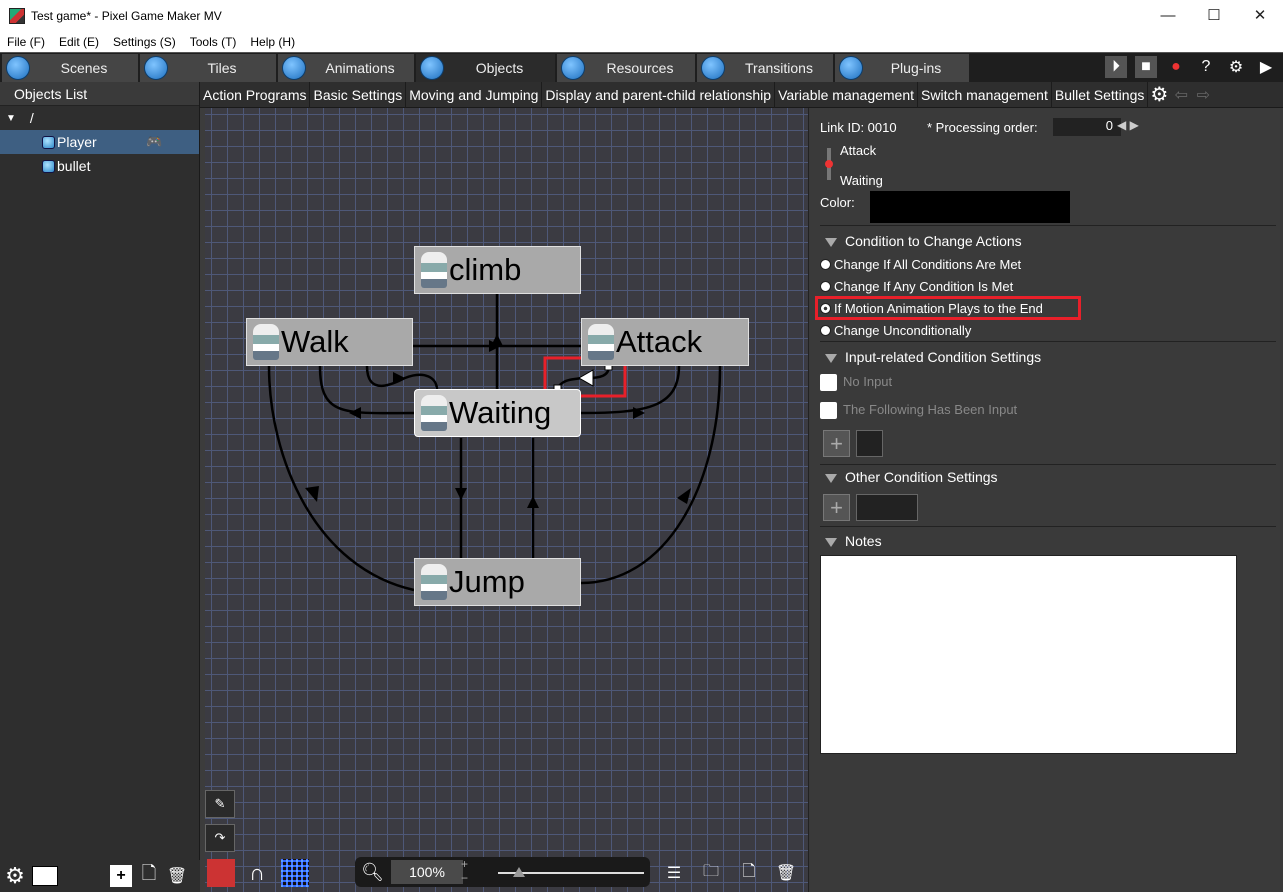 This screenshot has height=892, width=1283. What do you see at coordinates (684, 496) in the screenshot?
I see `arrow-up-icon` at bounding box center [684, 496].